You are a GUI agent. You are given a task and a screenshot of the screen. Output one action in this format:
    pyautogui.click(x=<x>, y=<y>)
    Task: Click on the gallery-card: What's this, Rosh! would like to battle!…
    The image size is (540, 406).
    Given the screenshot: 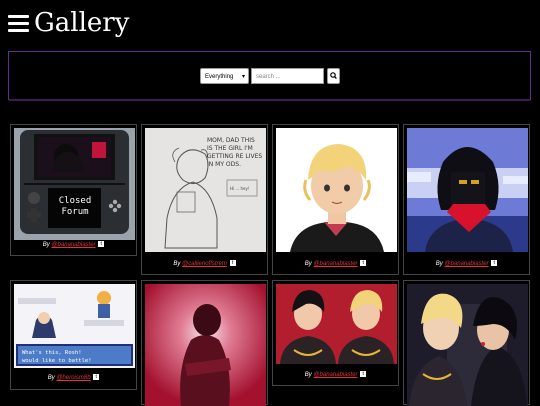 What is the action you would take?
    pyautogui.click(x=73, y=335)
    